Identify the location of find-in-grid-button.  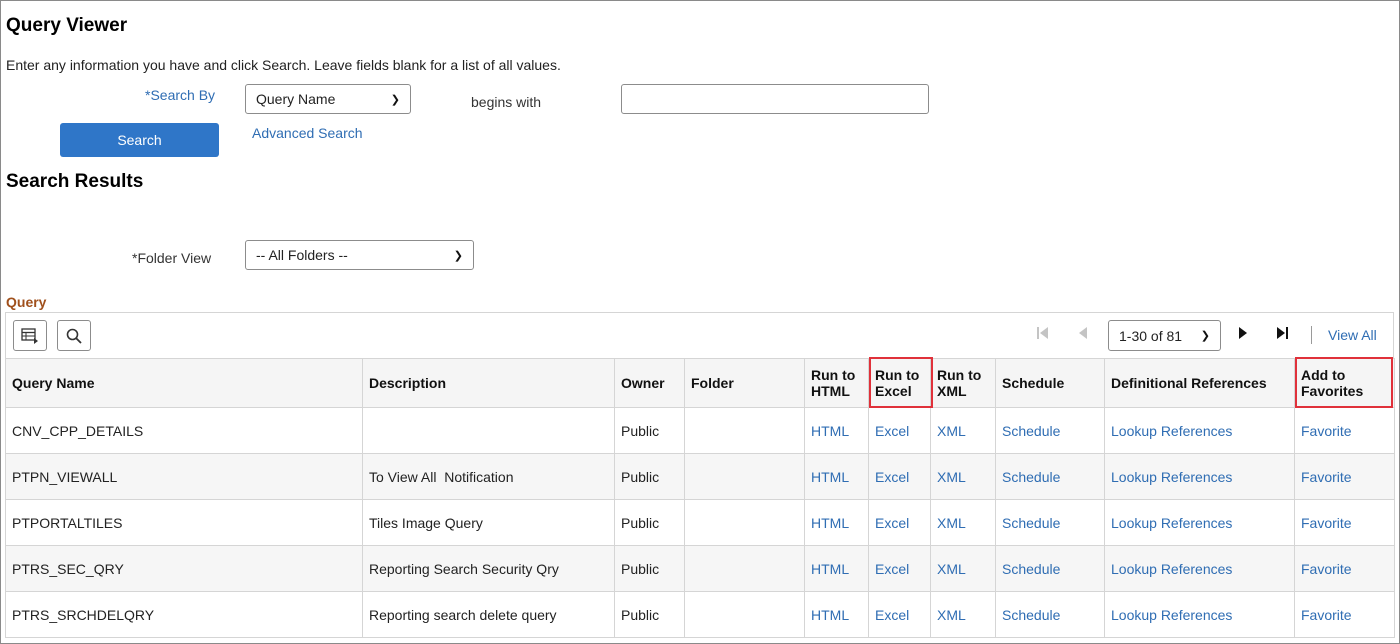
(74, 335).